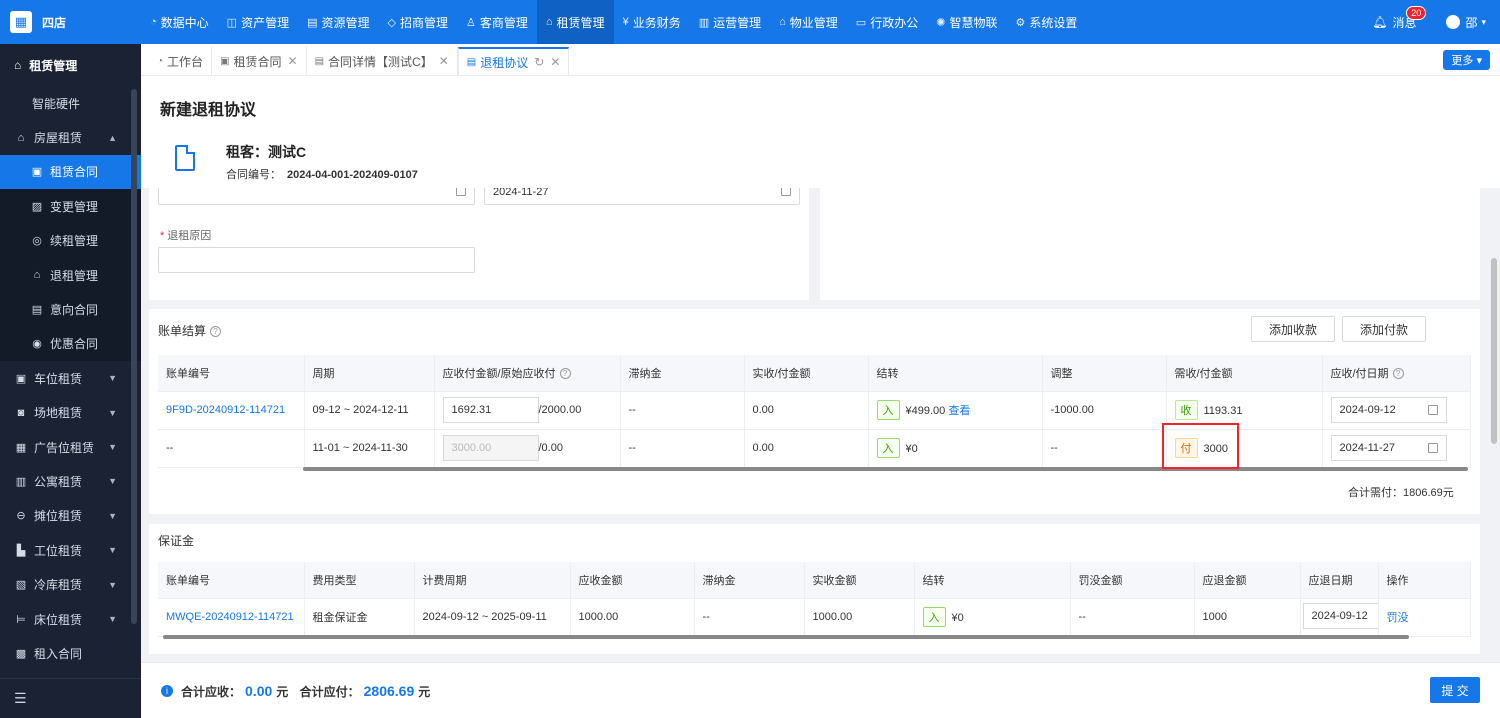  What do you see at coordinates (322, 175) in the screenshot?
I see `contract-number: 合同编号： 2024-04-001-202409-0107` at bounding box center [322, 175].